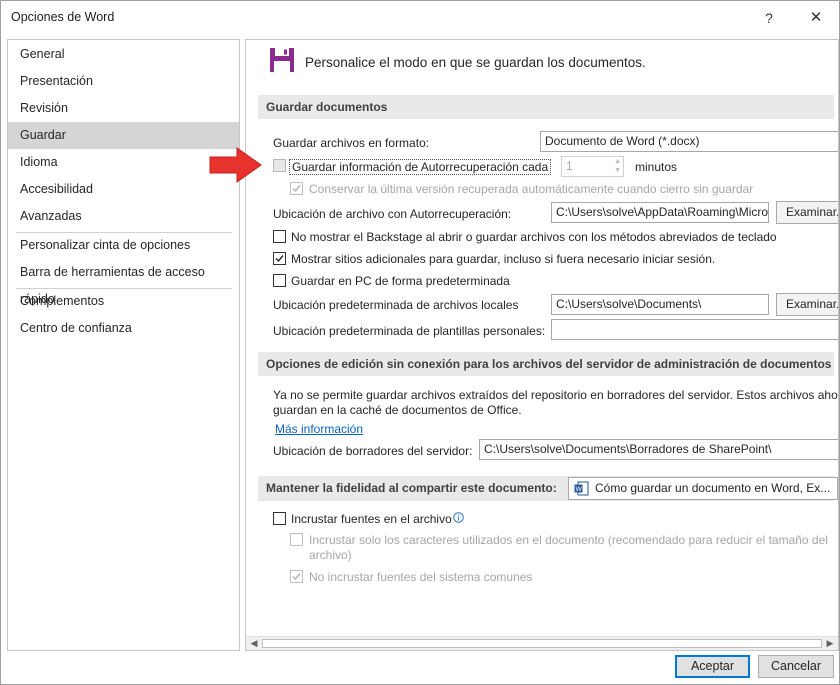 The height and width of the screenshot is (685, 840). What do you see at coordinates (123, 162) in the screenshot?
I see `sidebar-item-idioma: Idioma` at bounding box center [123, 162].